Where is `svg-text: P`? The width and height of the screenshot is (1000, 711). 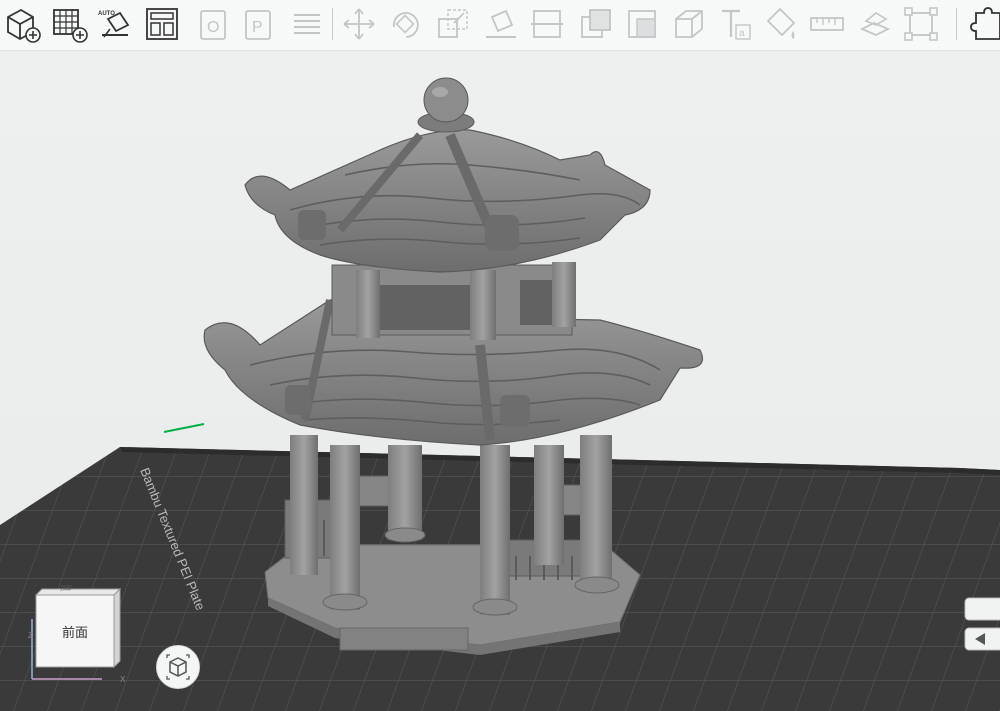
svg-text: P is located at coordinates (257, 27).